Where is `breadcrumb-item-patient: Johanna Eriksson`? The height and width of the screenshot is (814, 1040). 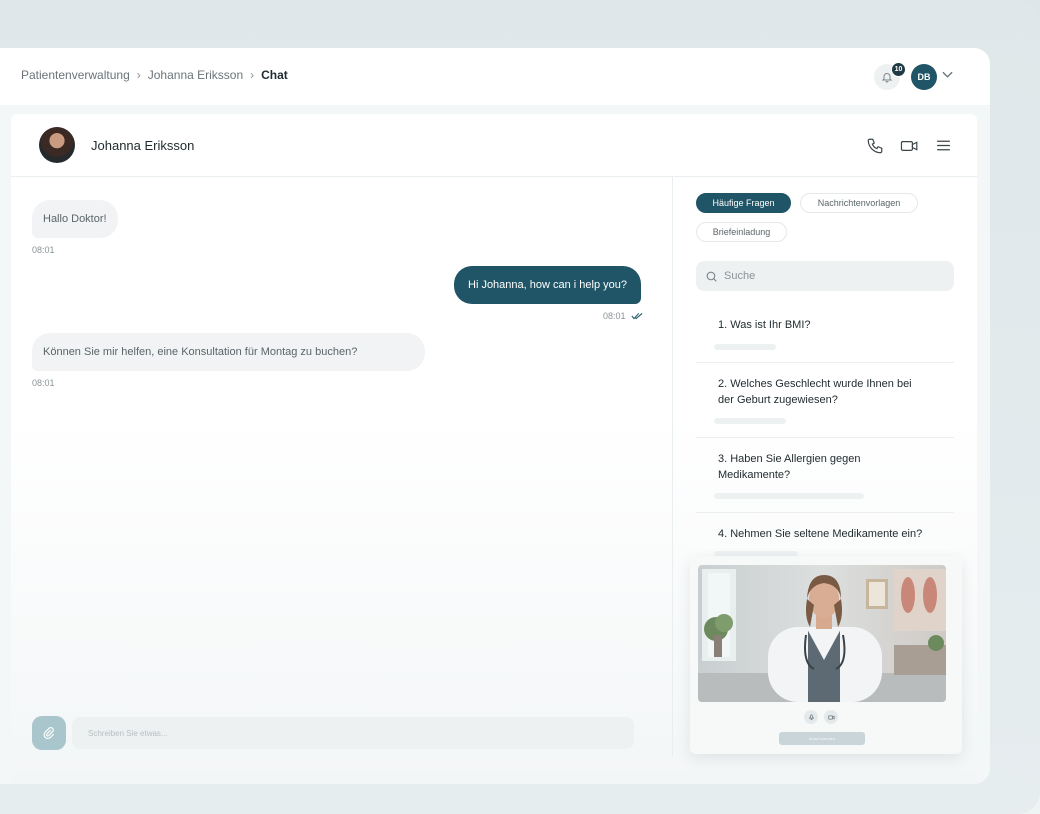
breadcrumb-item-patient: Johanna Eriksson is located at coordinates (195, 75).